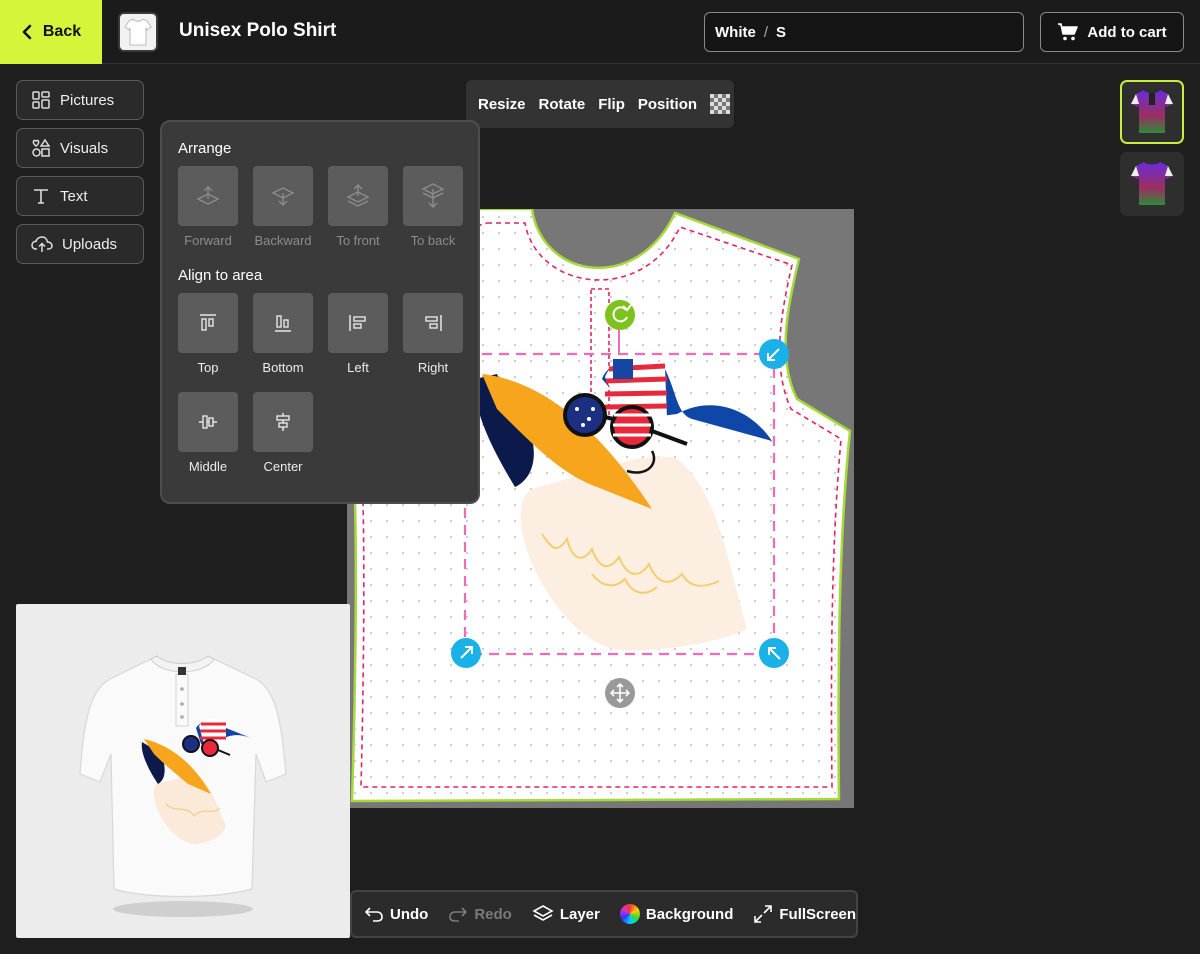  I want to click on align-left-button, so click(358, 323).